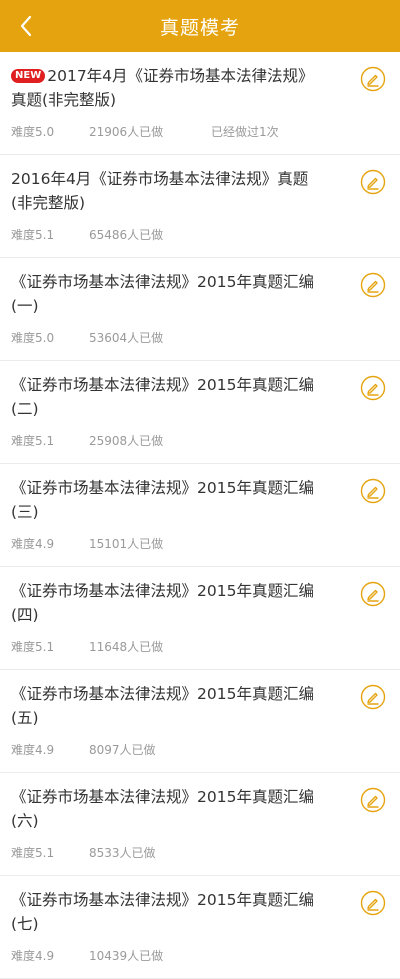 The width and height of the screenshot is (400, 979). I want to click on item-title-line1: NEW 2017年4月《证券市场基本法律法规》, so click(175, 76).